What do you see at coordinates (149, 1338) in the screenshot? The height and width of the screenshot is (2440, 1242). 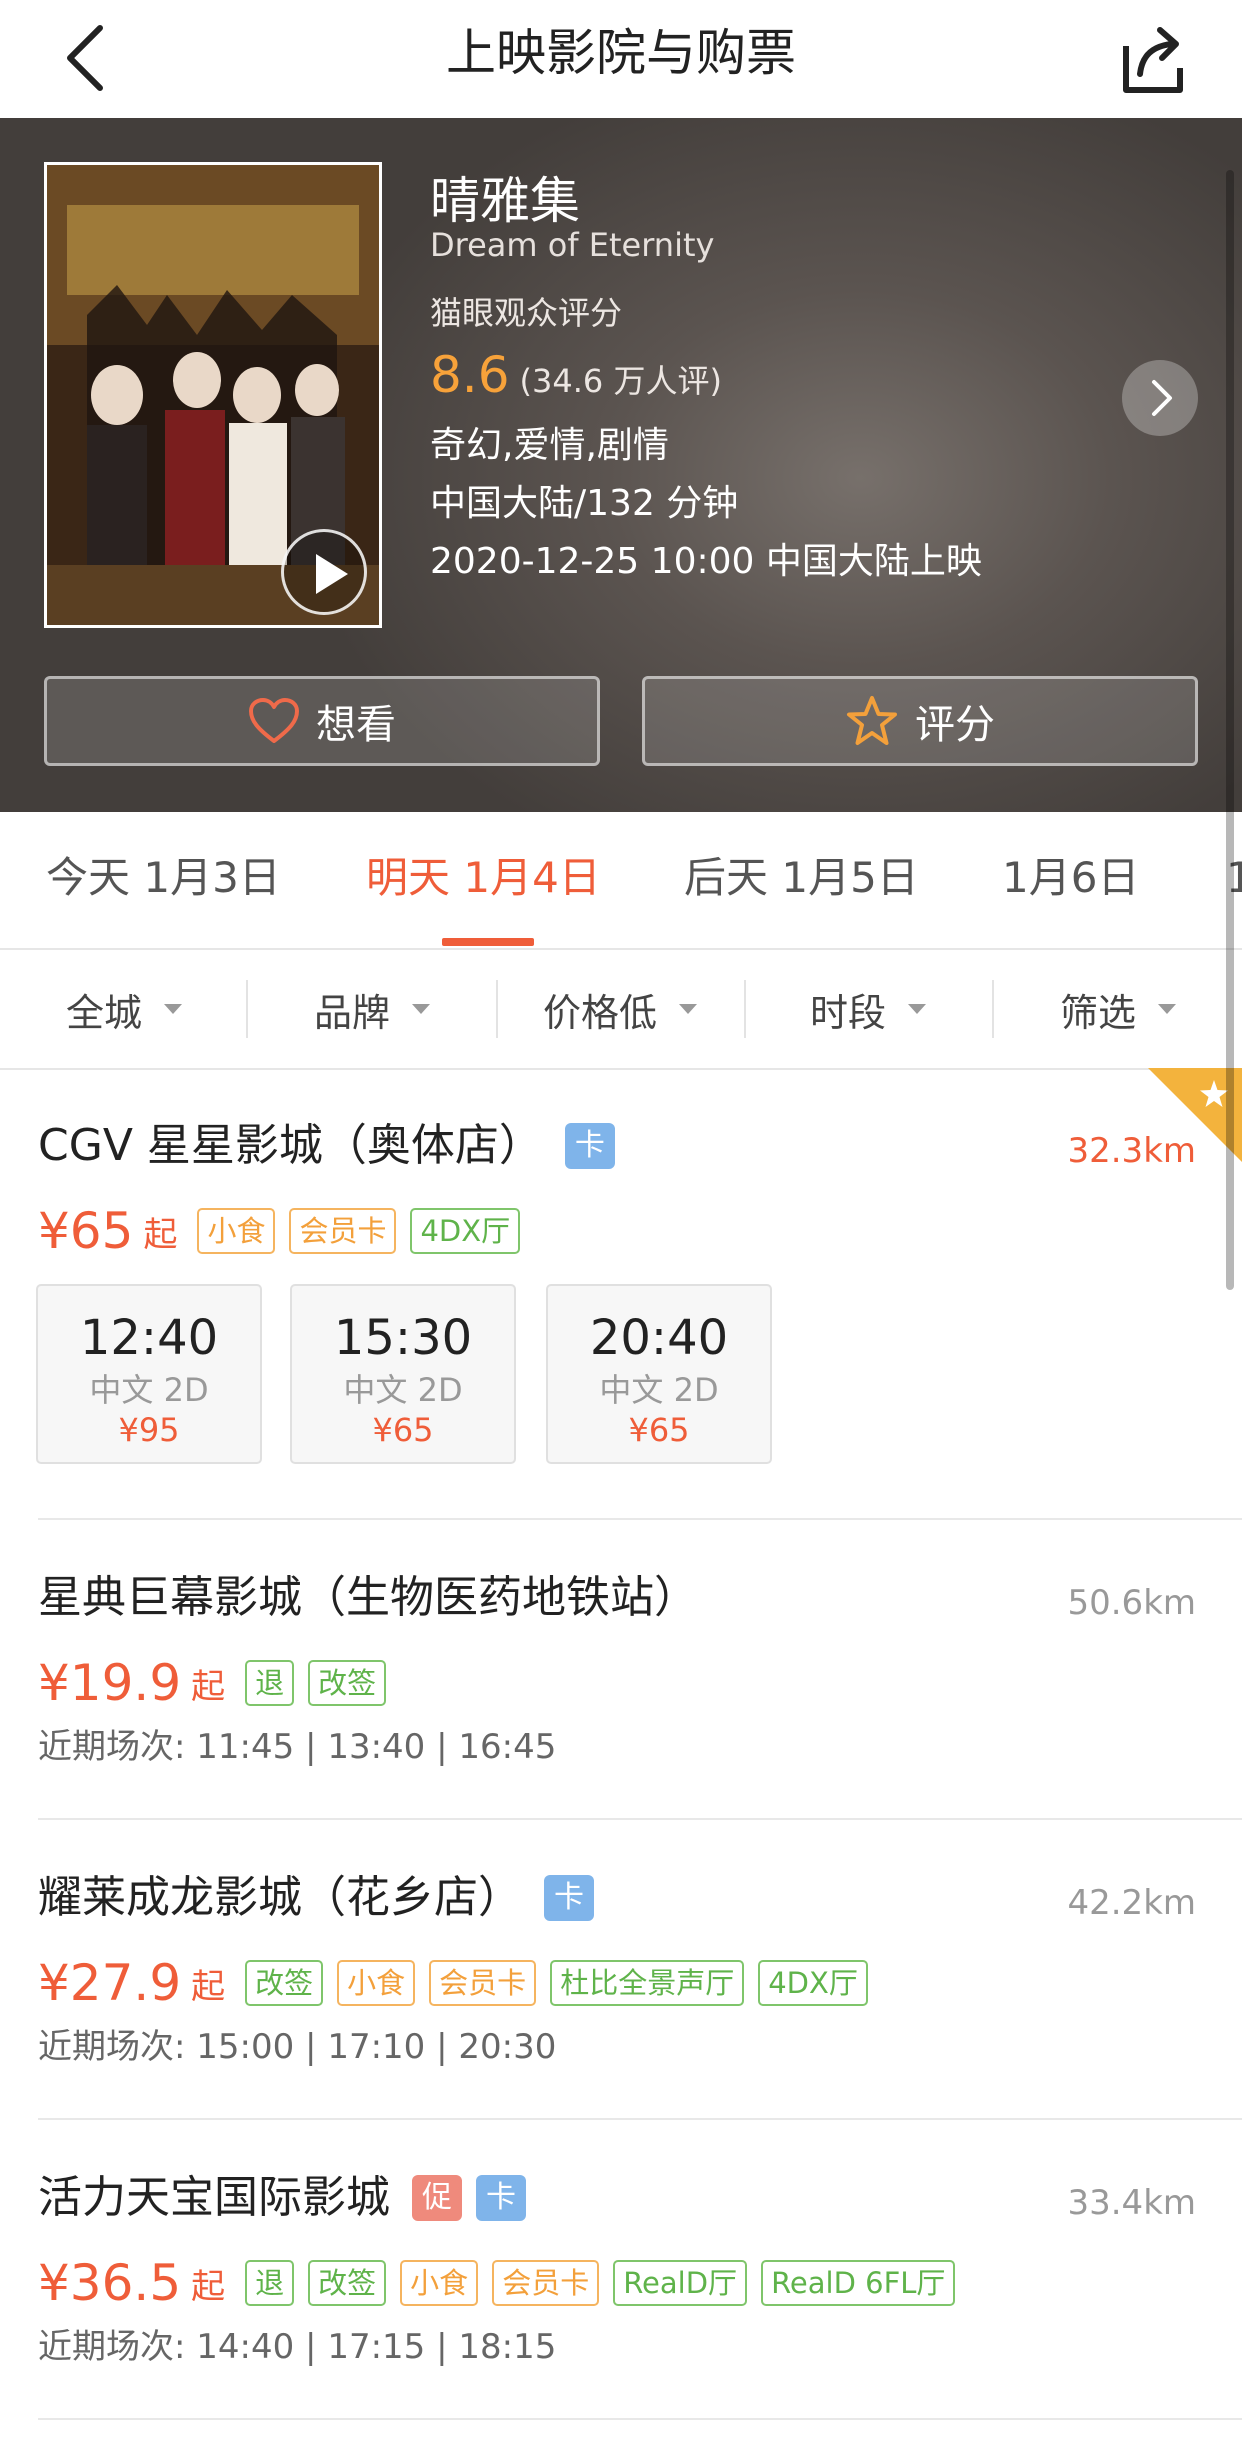 I see `showtime-time: 12:40` at bounding box center [149, 1338].